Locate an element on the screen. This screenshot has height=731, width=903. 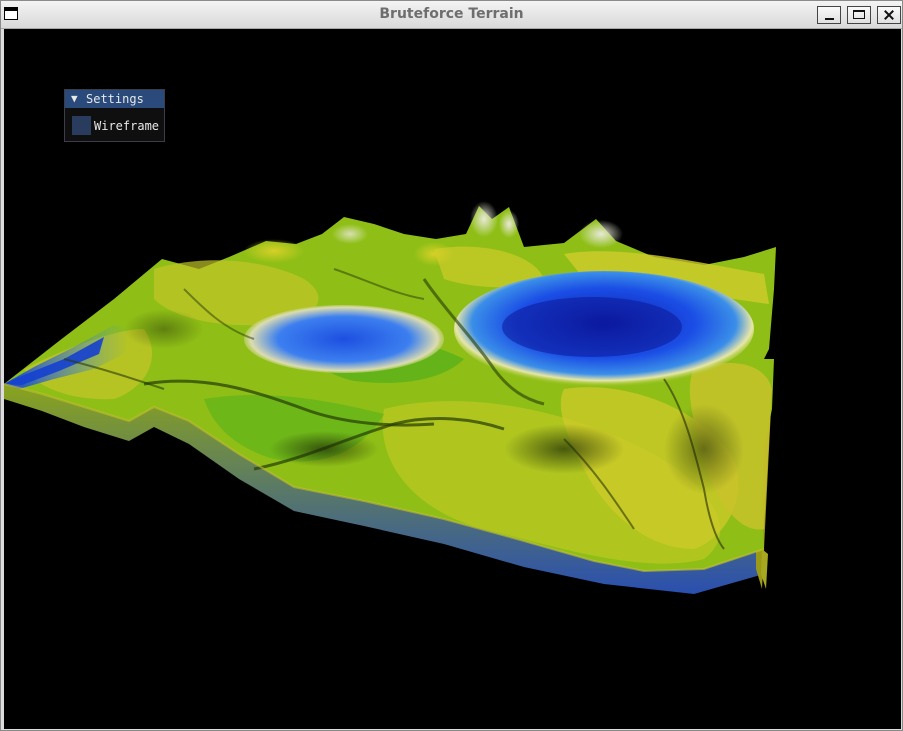
wireframe-checkbox is located at coordinates (81, 125).